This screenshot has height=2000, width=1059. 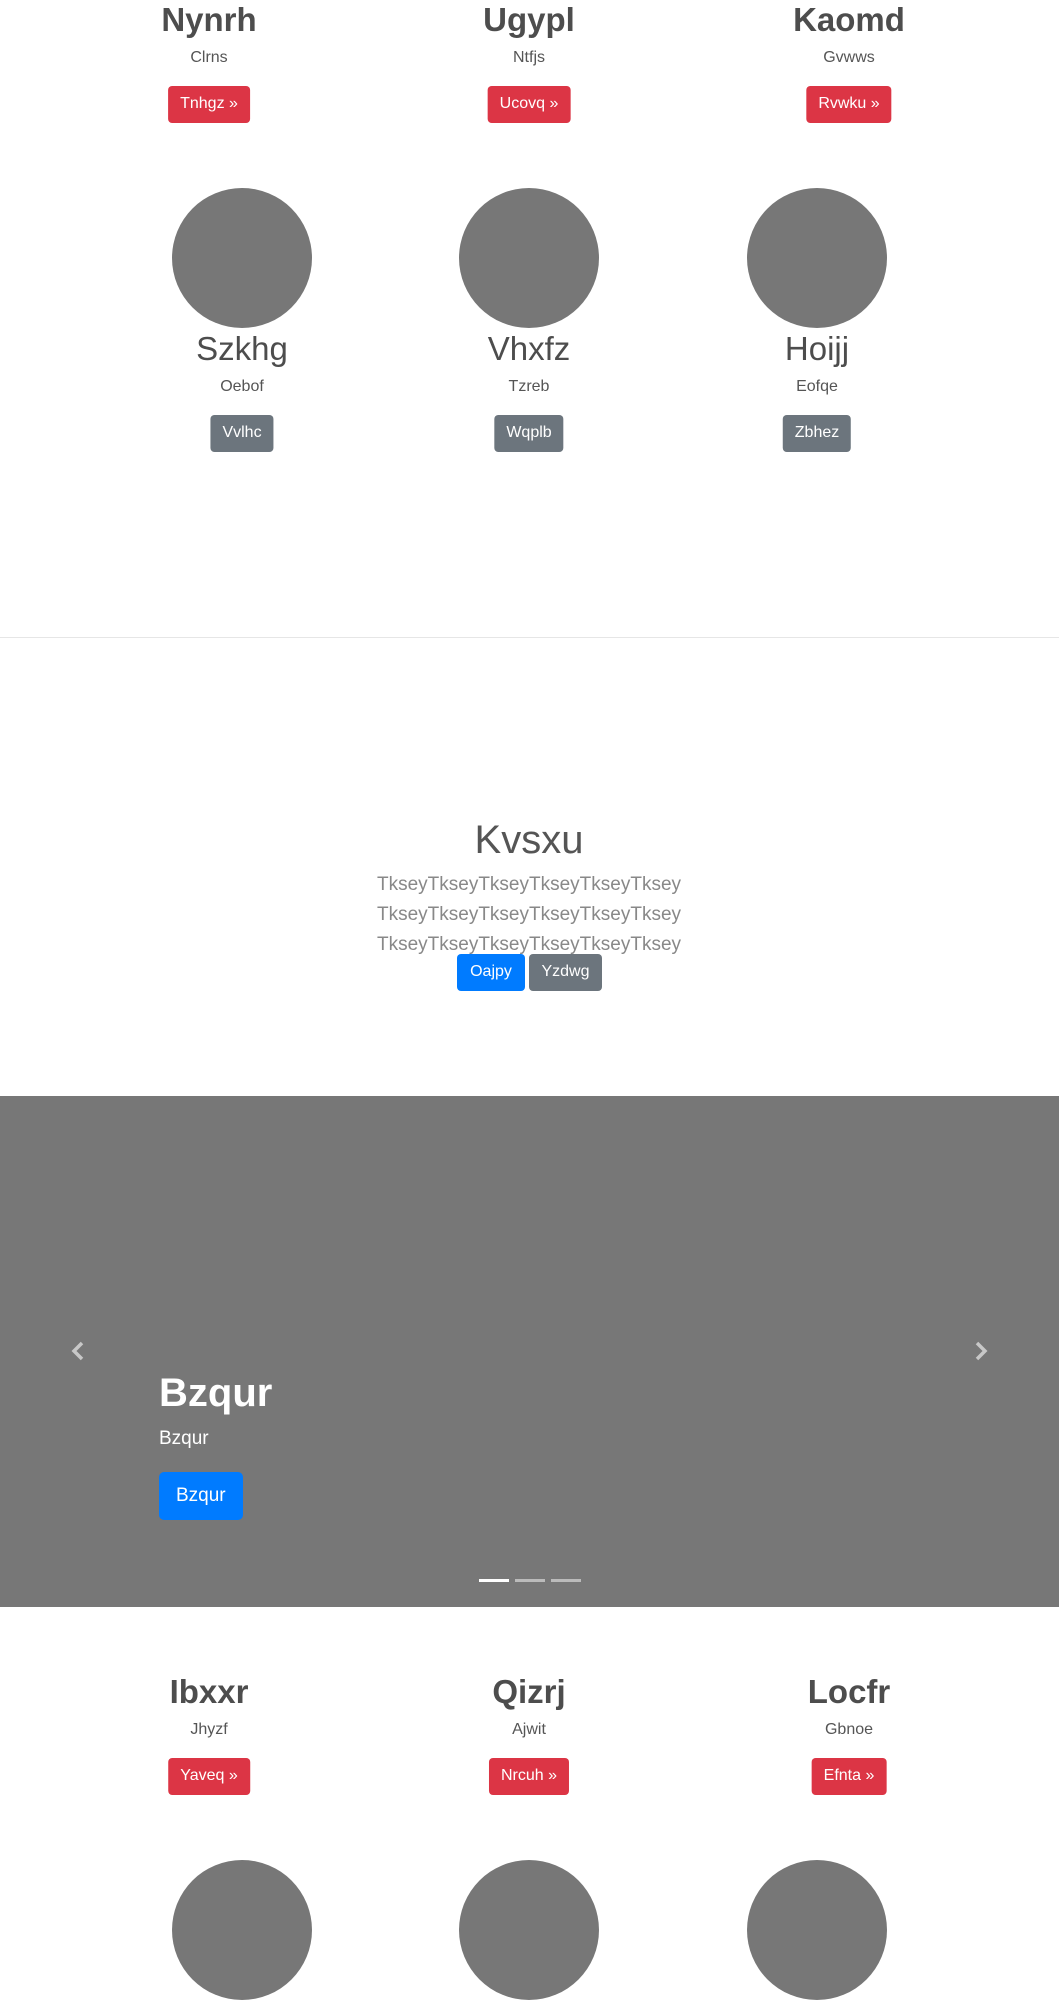 I want to click on section-divider, so click(x=529, y=637).